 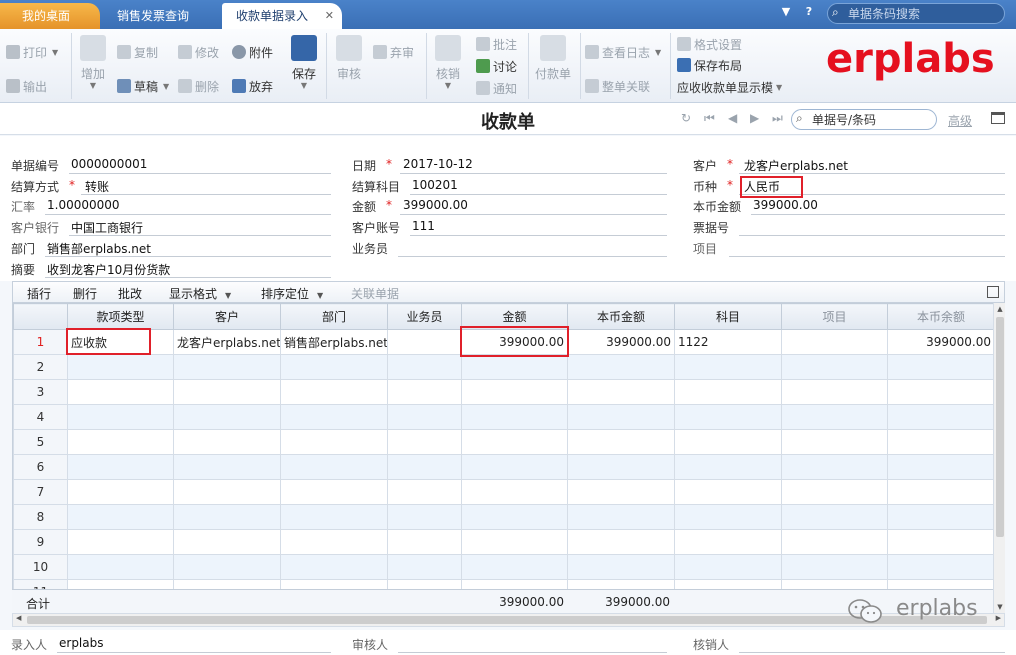 What do you see at coordinates (1000, 607) in the screenshot?
I see `scroll-down-icon: ▼` at bounding box center [1000, 607].